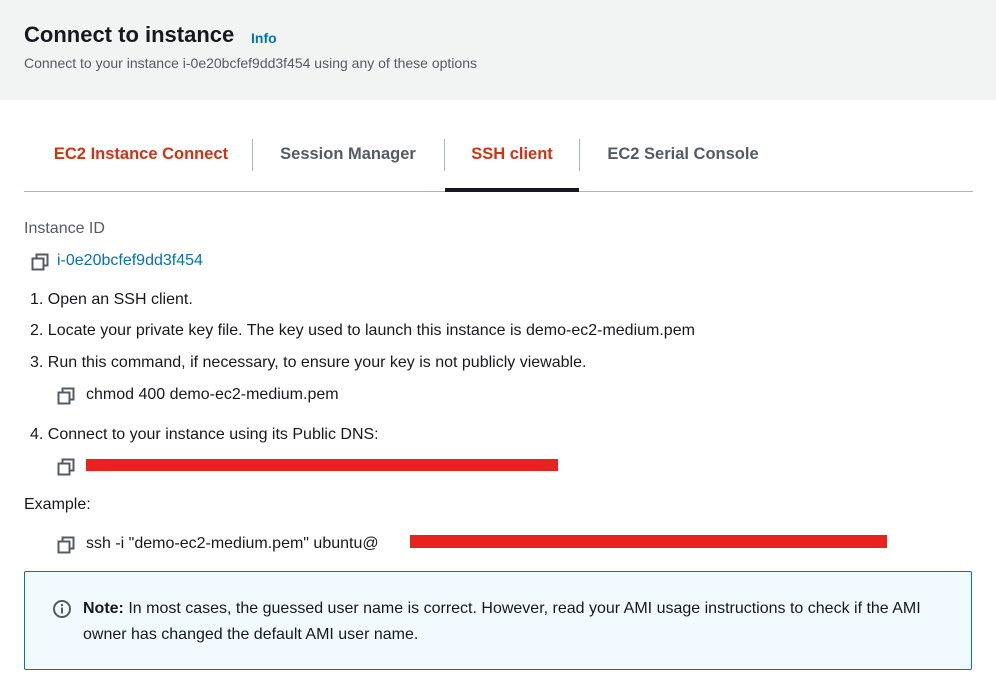 This screenshot has width=996, height=688. I want to click on tab-ssh-client: SSH client, so click(512, 161).